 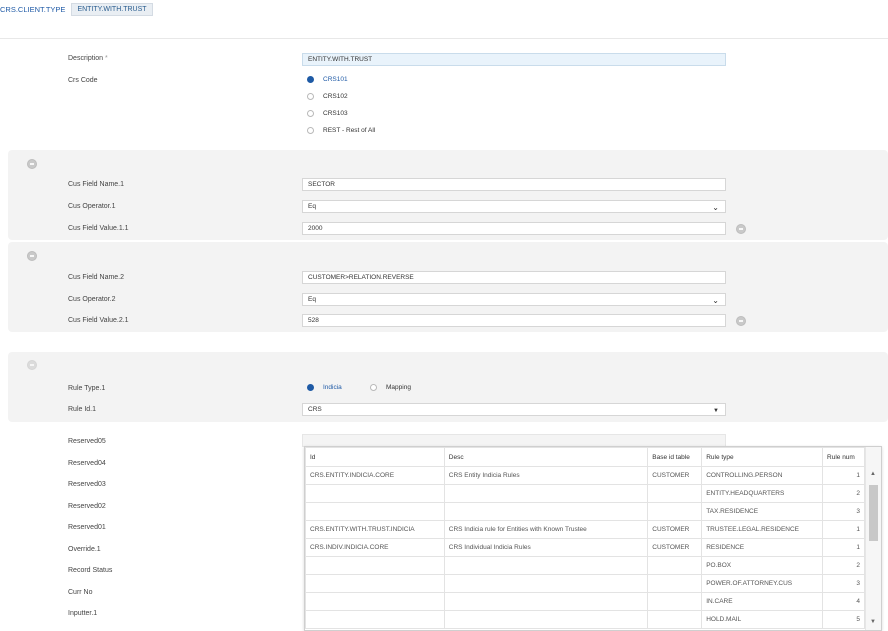 I want to click on crs-option-crs103: CRS103, so click(x=327, y=113).